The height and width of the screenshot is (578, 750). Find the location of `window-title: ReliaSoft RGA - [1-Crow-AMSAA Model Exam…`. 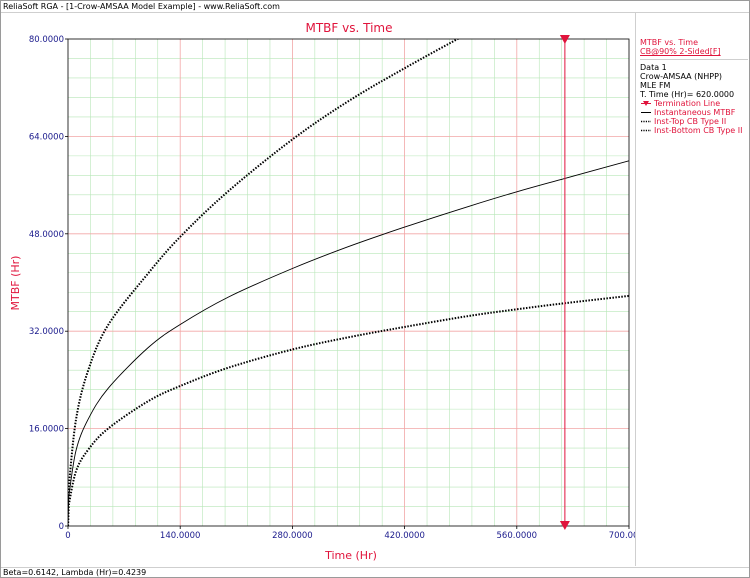

window-title: ReliaSoft RGA - [1-Crow-AMSAA Model Exam… is located at coordinates (141, 6).